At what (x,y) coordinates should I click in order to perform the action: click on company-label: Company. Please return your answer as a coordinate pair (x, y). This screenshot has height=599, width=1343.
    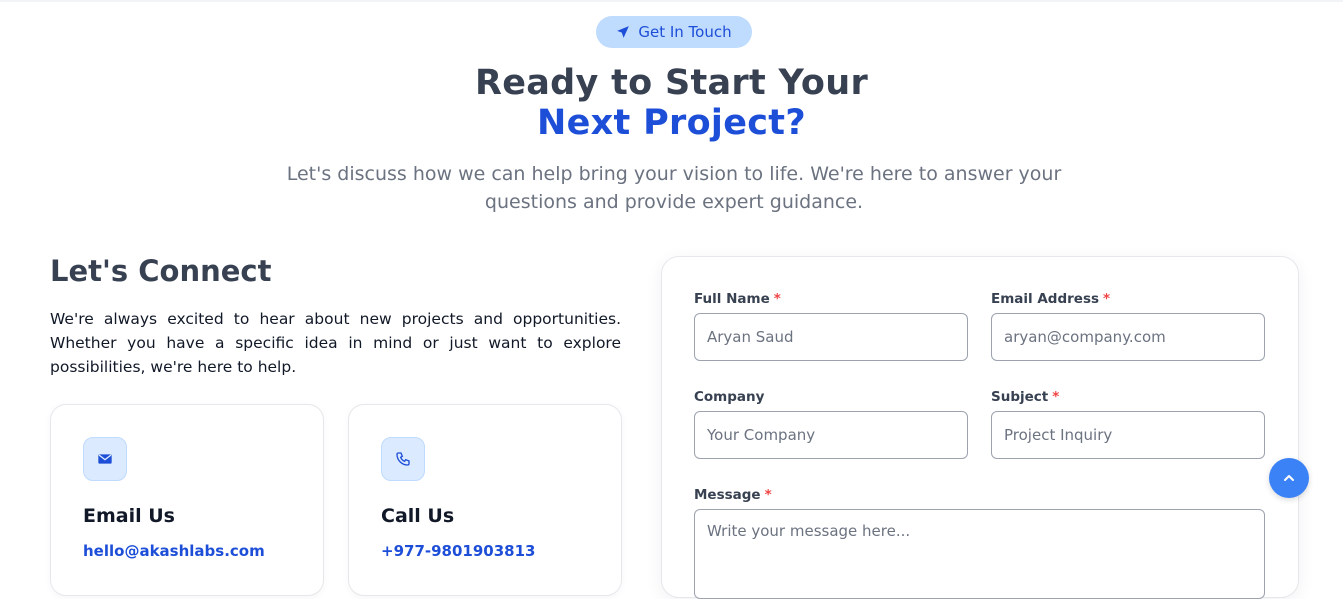
    Looking at the image, I should click on (729, 397).